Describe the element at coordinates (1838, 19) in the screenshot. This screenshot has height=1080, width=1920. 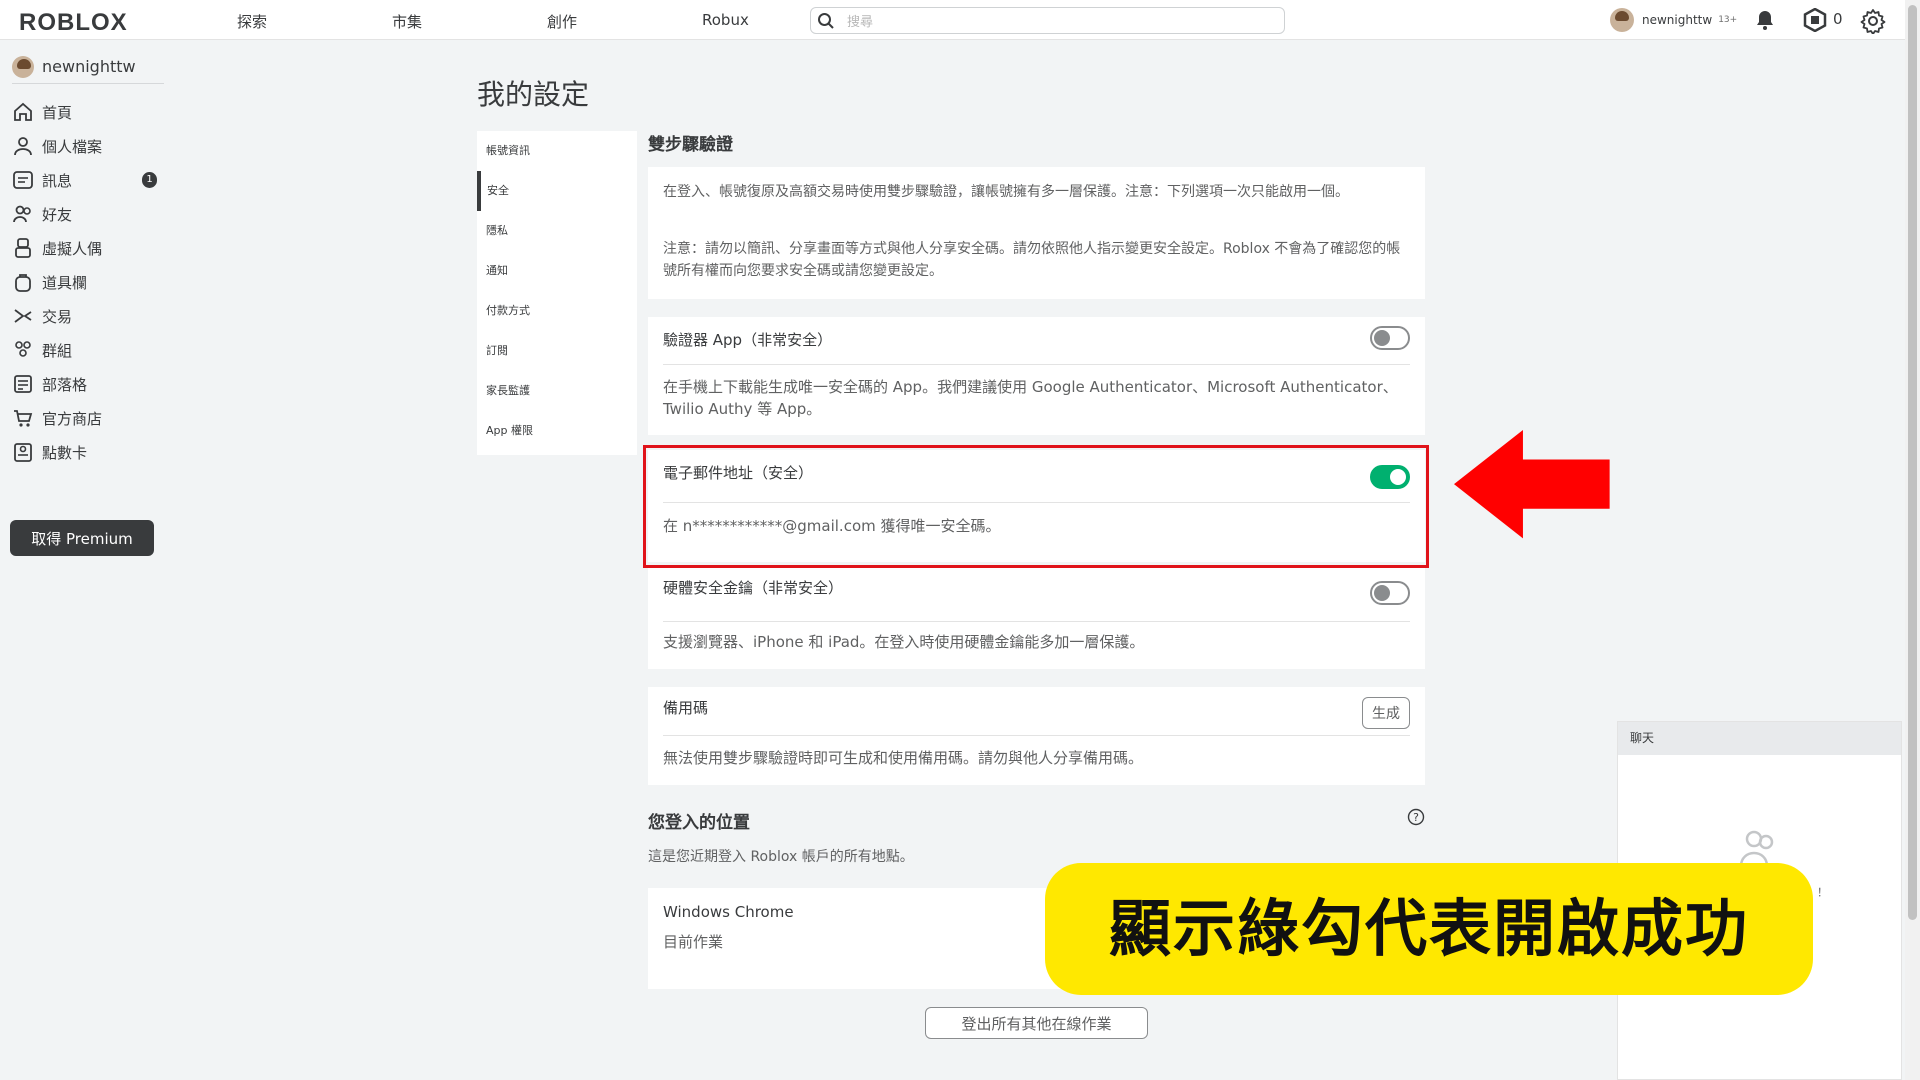
I see `robux-count: 0` at that location.